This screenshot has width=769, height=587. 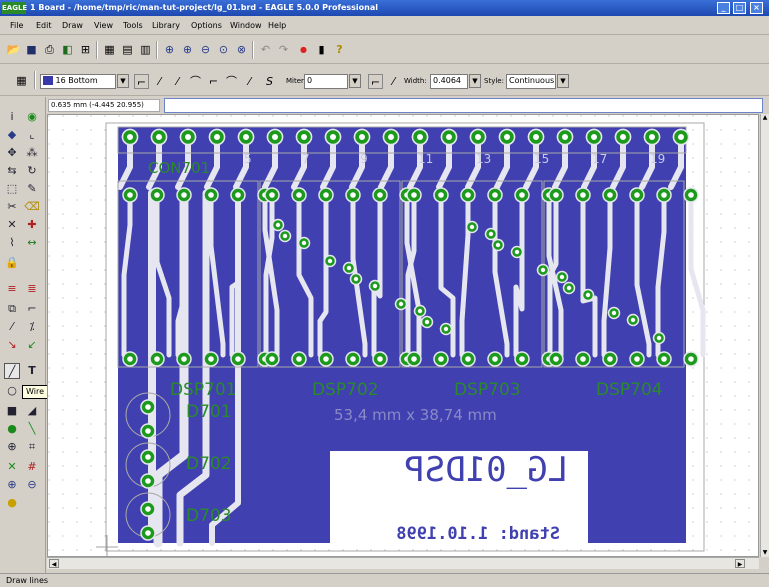 I want to click on info-icon: i, so click(x=12, y=117).